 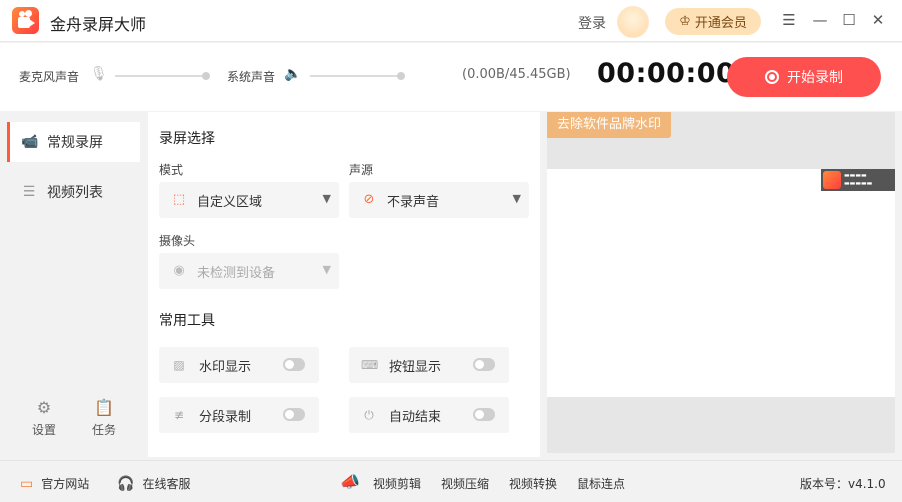 I want to click on headset-icon: 🎧, so click(x=126, y=483).